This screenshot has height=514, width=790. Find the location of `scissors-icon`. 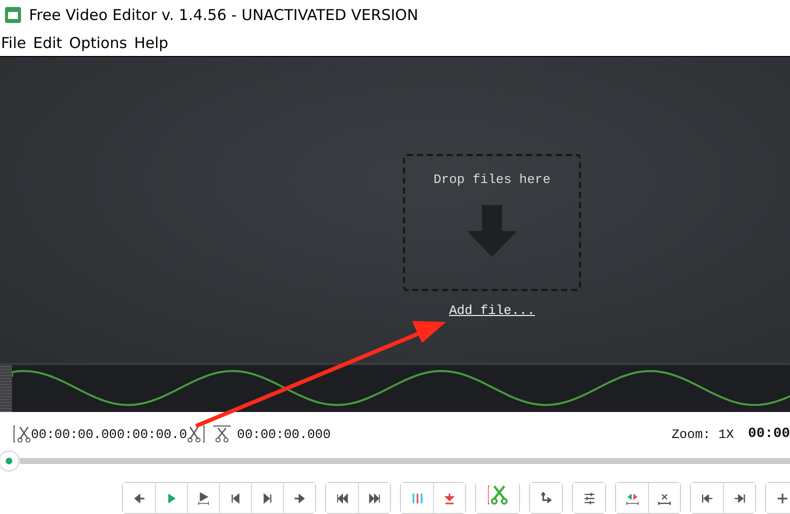

scissors-icon is located at coordinates (498, 495).